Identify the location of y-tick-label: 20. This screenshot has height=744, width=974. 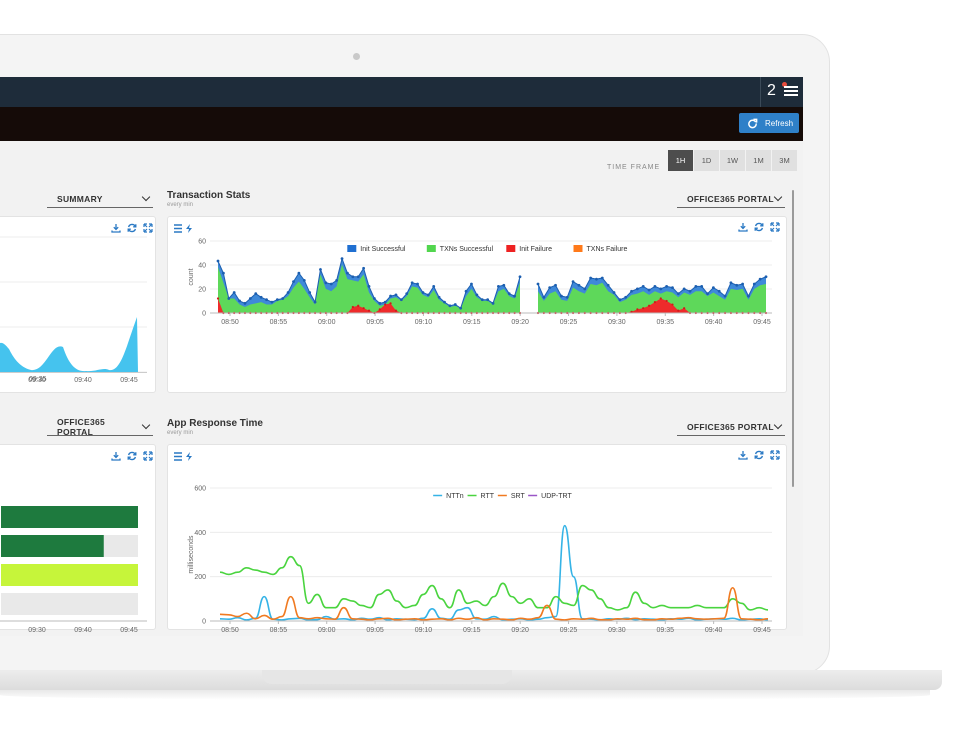
(202, 290).